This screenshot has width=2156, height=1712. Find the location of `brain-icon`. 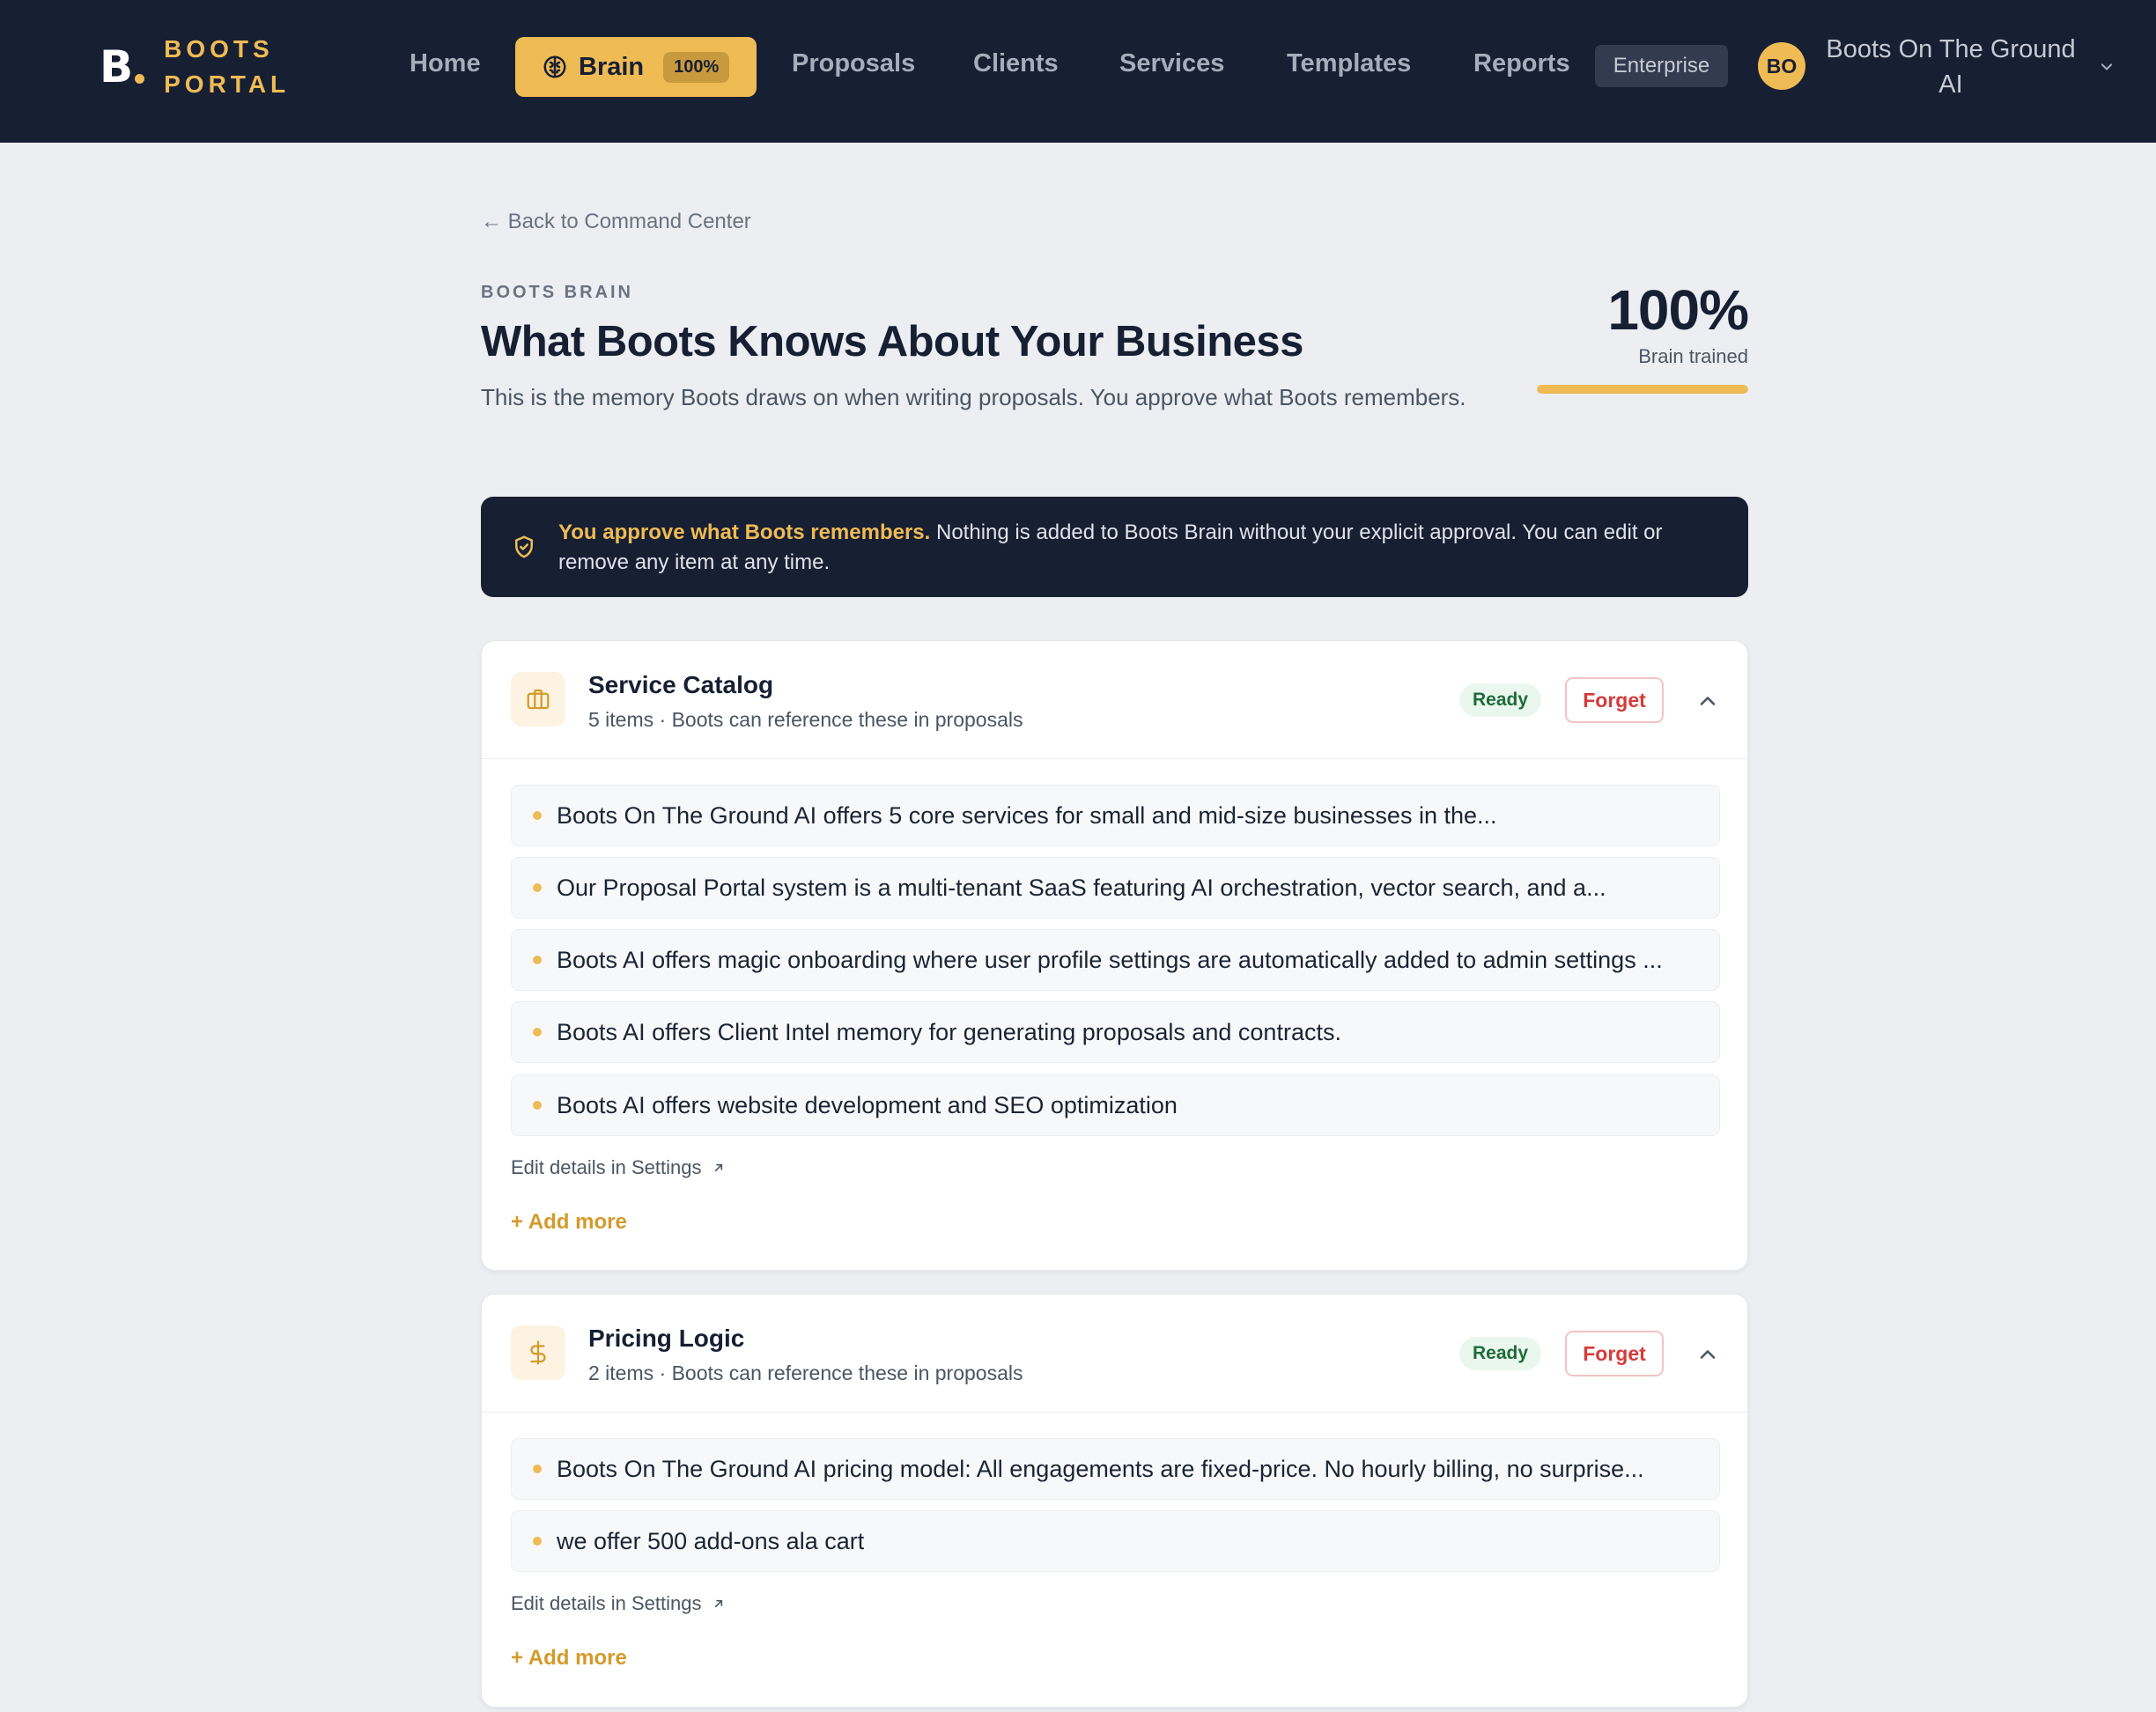

brain-icon is located at coordinates (554, 66).